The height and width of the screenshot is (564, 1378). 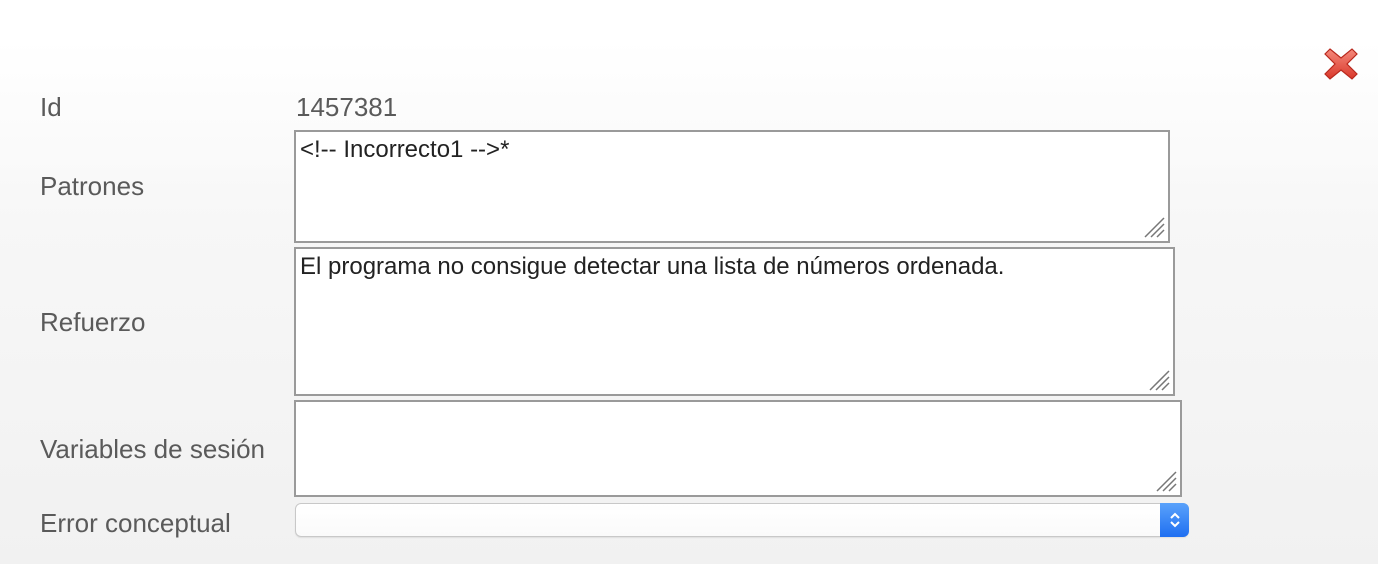 I want to click on patrones-textarea, so click(x=732, y=186).